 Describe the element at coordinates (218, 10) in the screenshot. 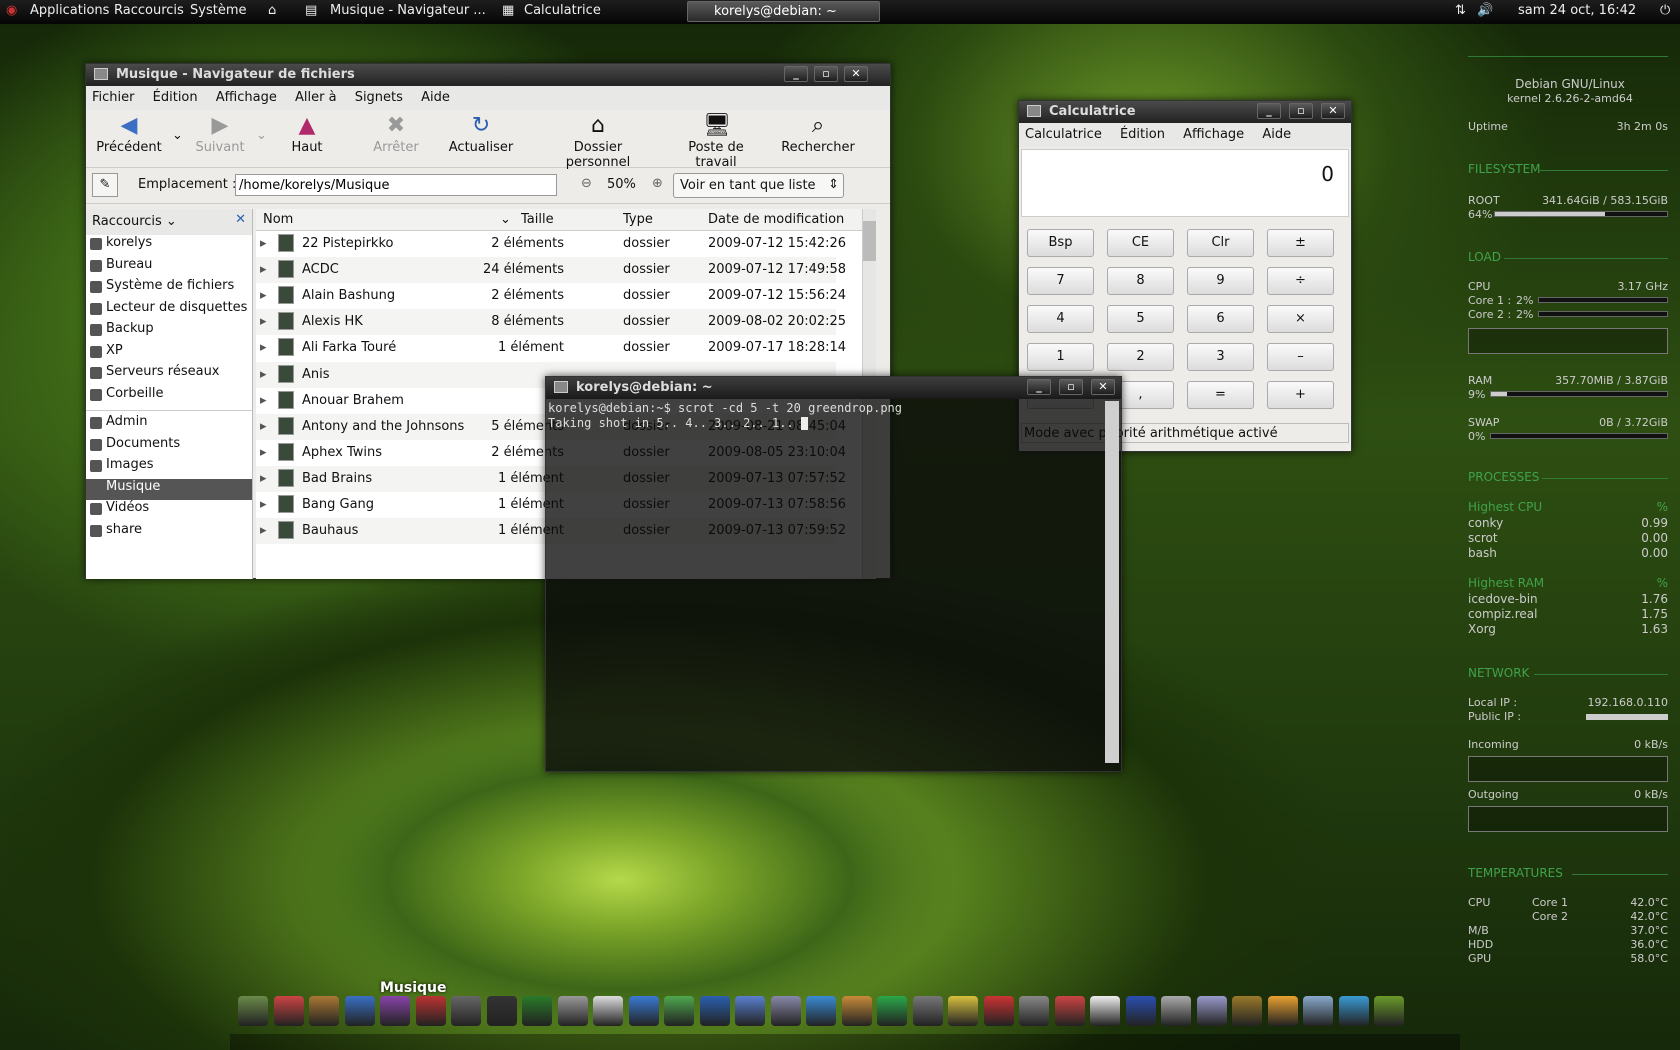

I see `system-menu: Système` at that location.